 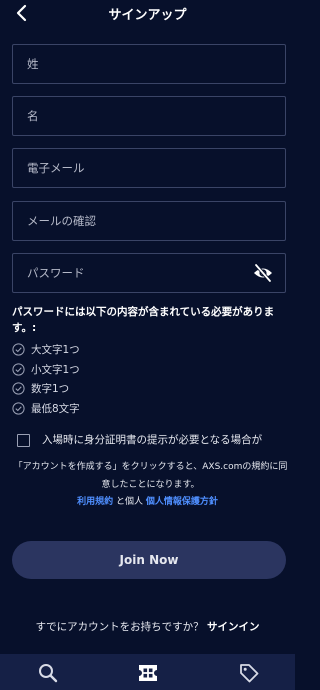 What do you see at coordinates (147, 371) in the screenshot?
I see `requirement-lowercase: 小文字1つ` at bounding box center [147, 371].